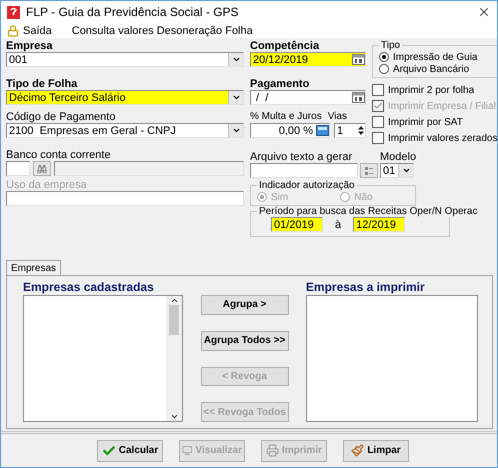 Image resolution: width=498 pixels, height=468 pixels. I want to click on field-label: % Multa e Juros, so click(286, 117).